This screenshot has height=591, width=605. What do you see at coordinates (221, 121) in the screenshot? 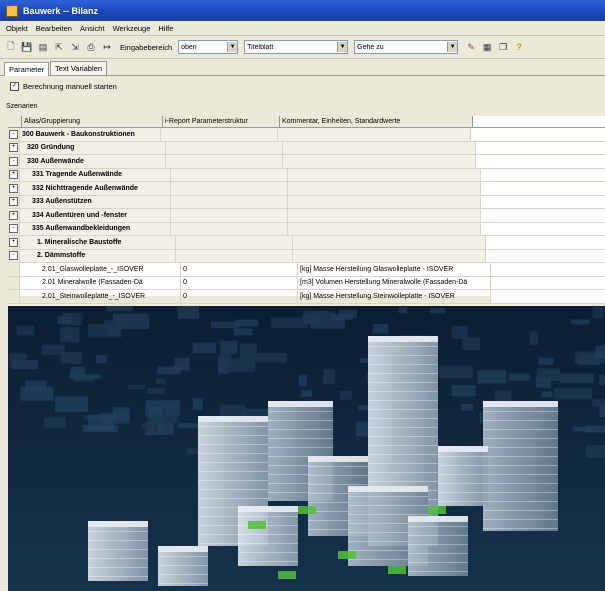
I see `column-header-parameter: i-Report Parameterstruktur` at bounding box center [221, 121].